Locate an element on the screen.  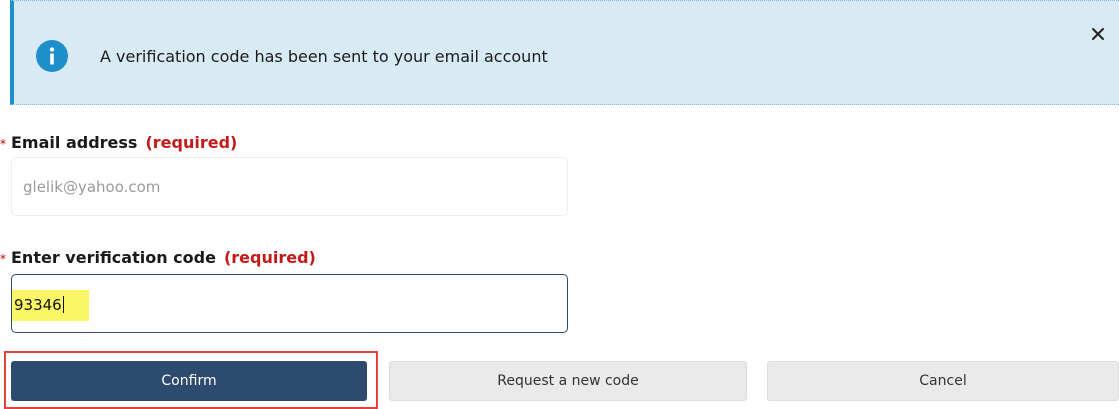
verification-code-value: 93346 is located at coordinates (50, 305).